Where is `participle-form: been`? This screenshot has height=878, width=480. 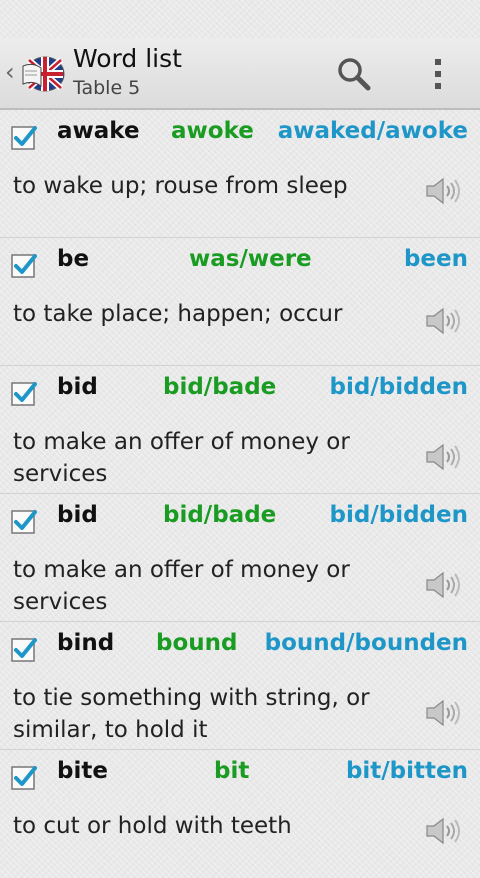
participle-form: been is located at coordinates (435, 259).